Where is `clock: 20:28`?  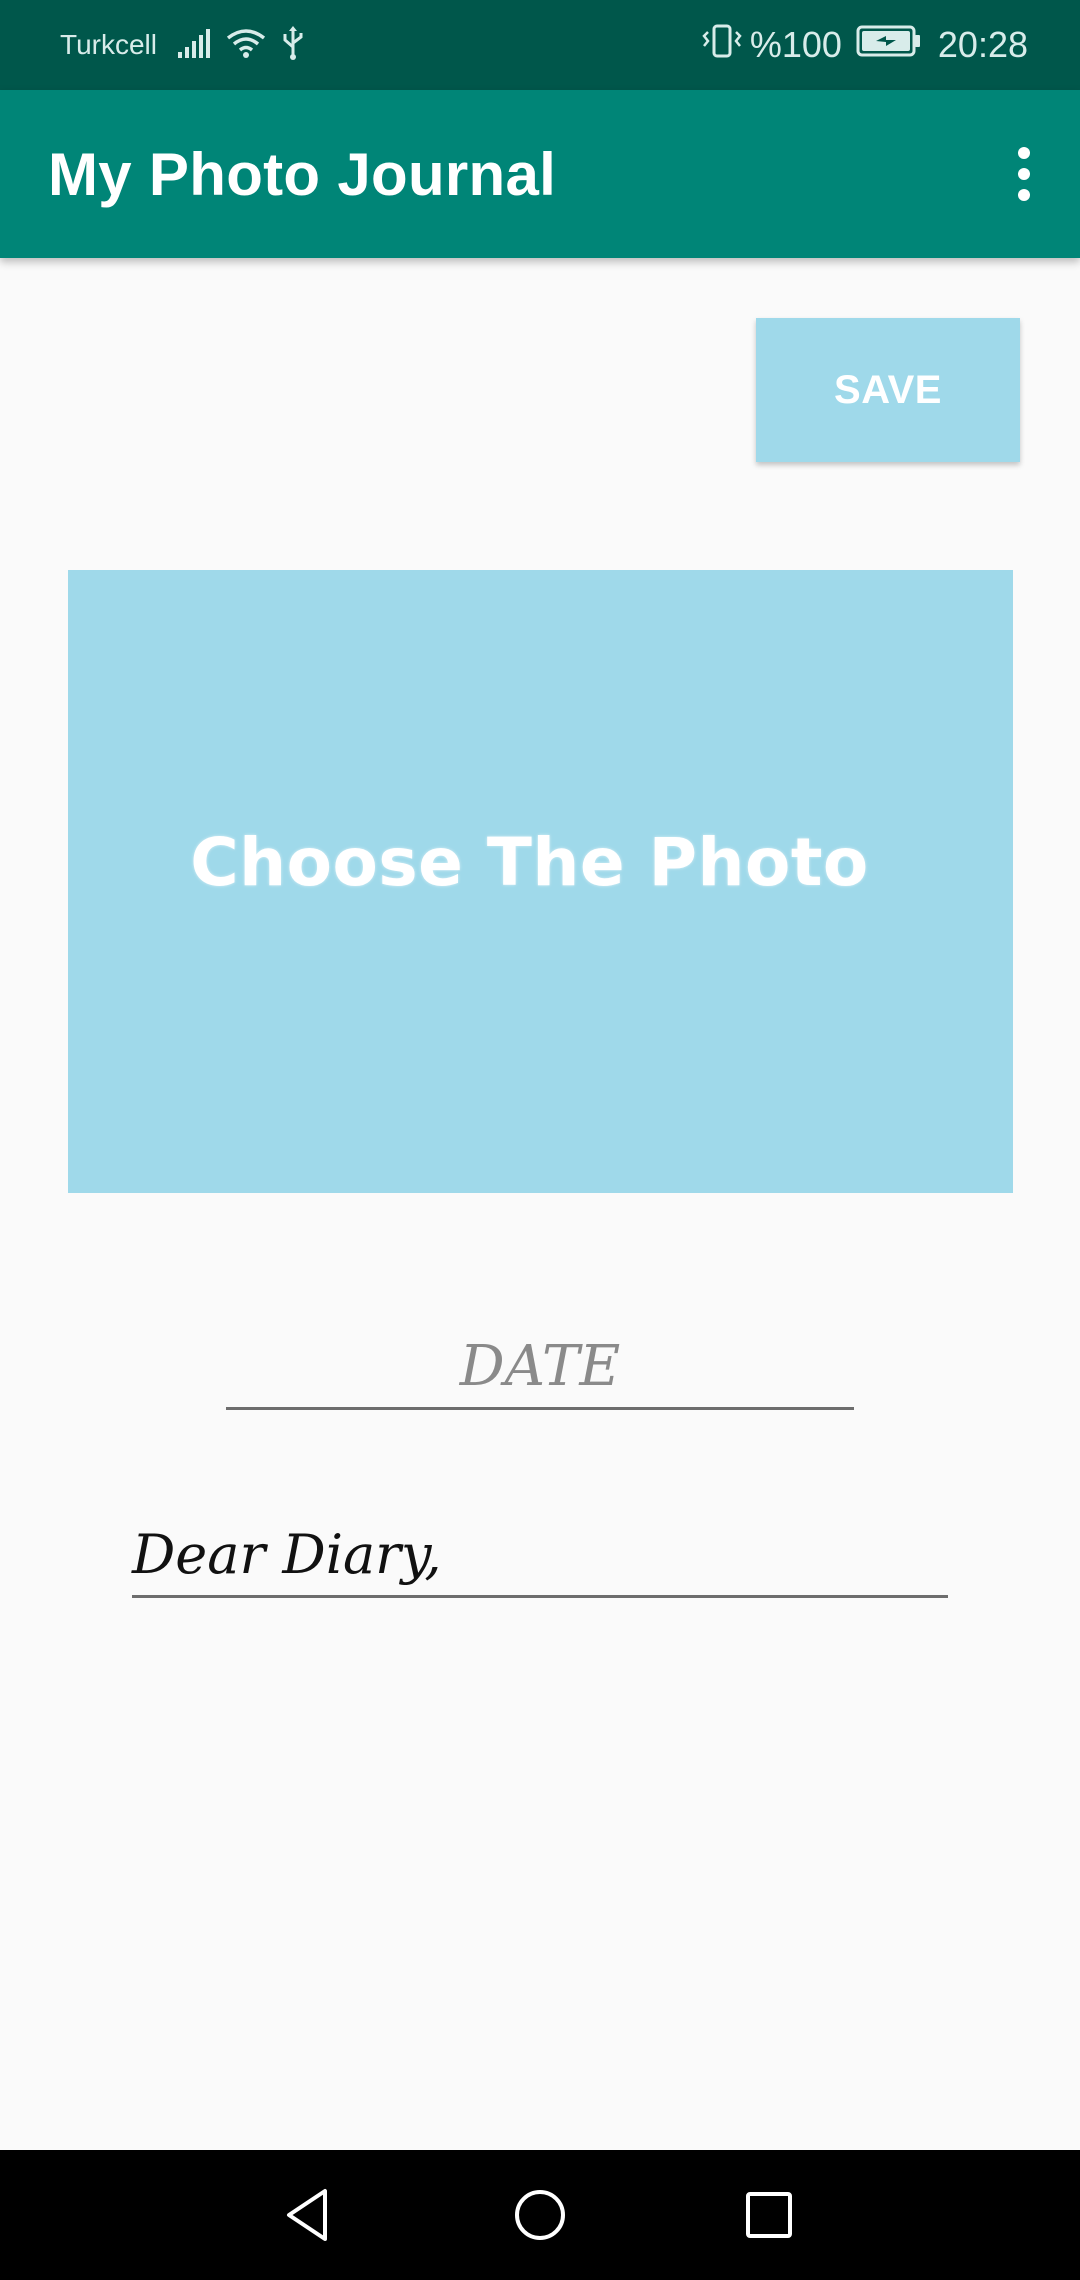 clock: 20:28 is located at coordinates (982, 44).